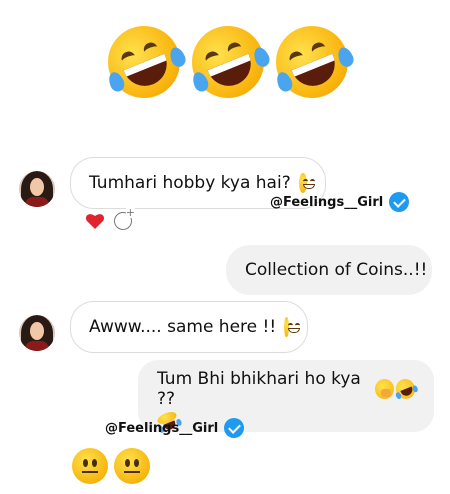 This screenshot has height=494, width=450. I want to click on message-text: Collection of Coins..!!, so click(336, 270).